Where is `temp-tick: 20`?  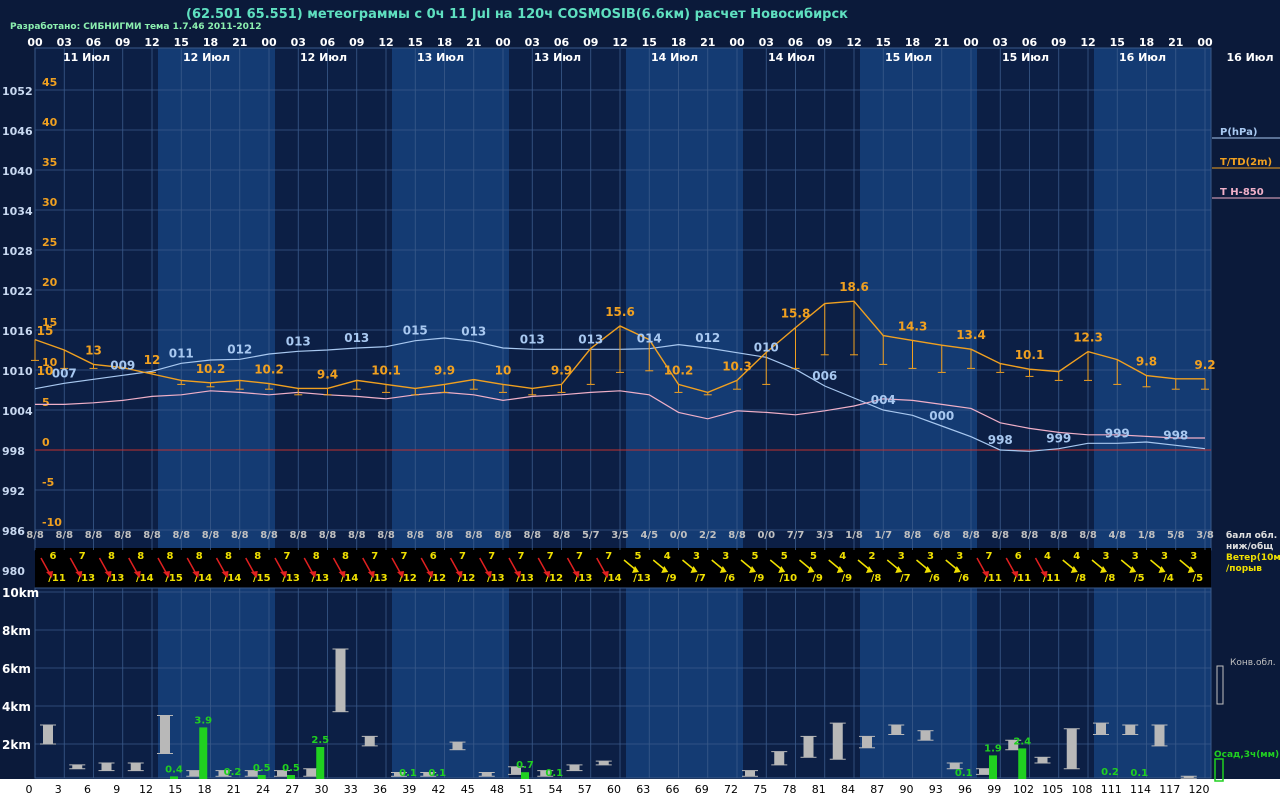
temp-tick: 20 is located at coordinates (50, 282).